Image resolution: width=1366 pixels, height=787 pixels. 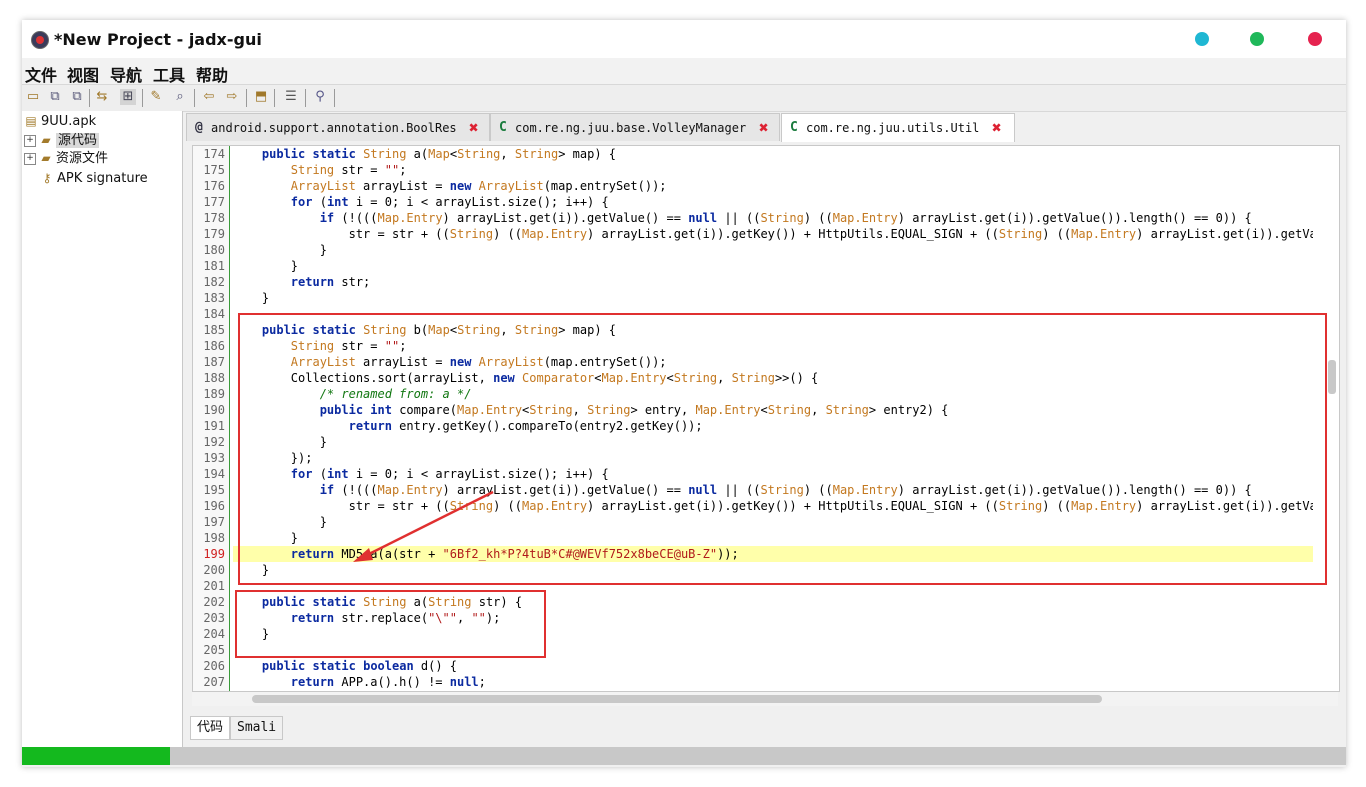 What do you see at coordinates (1202, 39) in the screenshot?
I see `minimize-button` at bounding box center [1202, 39].